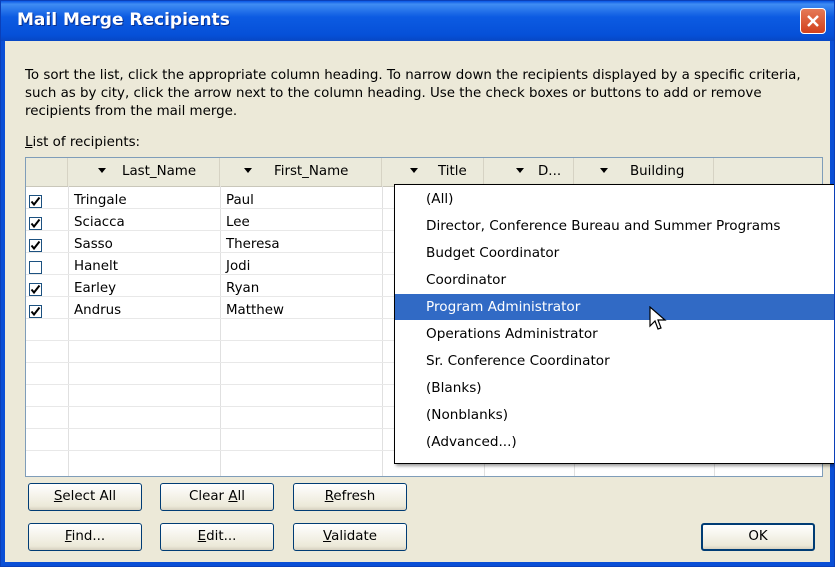 The height and width of the screenshot is (567, 835). Describe the element at coordinates (98, 310) in the screenshot. I see `cell-last-name: Andrus` at that location.